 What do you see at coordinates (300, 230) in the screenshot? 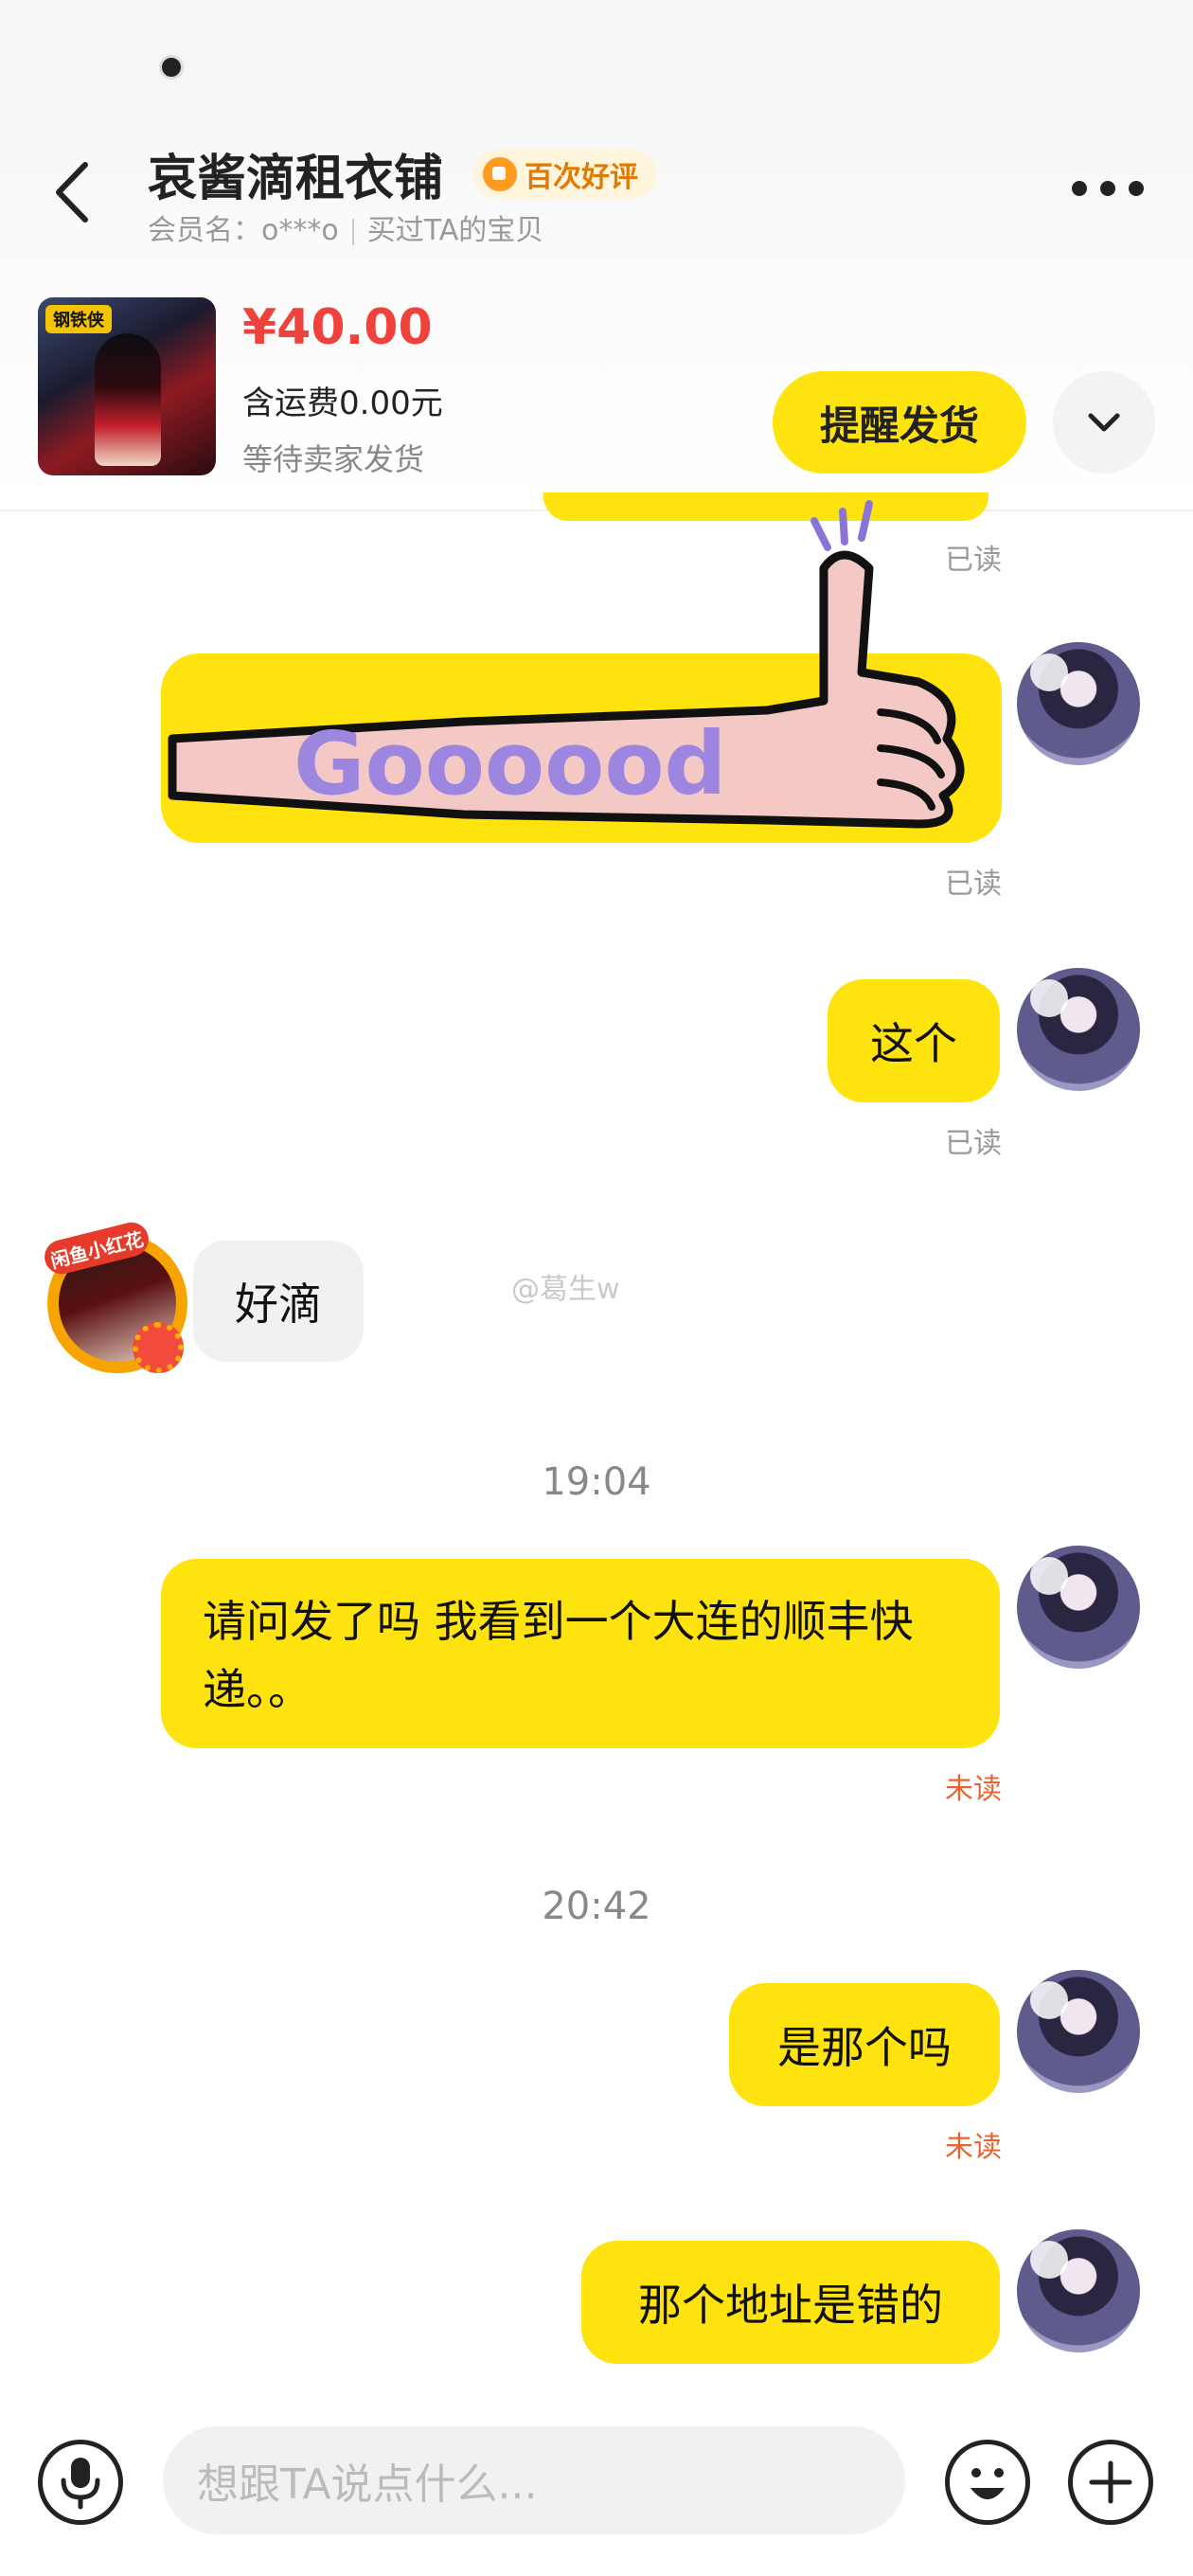
I see `member-name: o***o` at bounding box center [300, 230].